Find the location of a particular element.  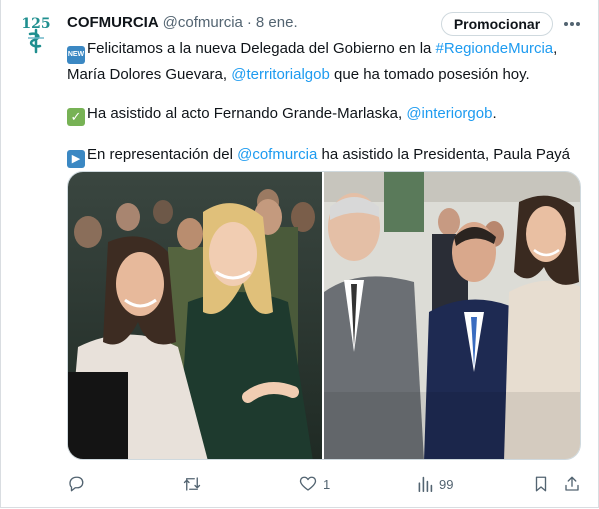

text-segment: que ha tomado posesión hoy. is located at coordinates (429, 74).